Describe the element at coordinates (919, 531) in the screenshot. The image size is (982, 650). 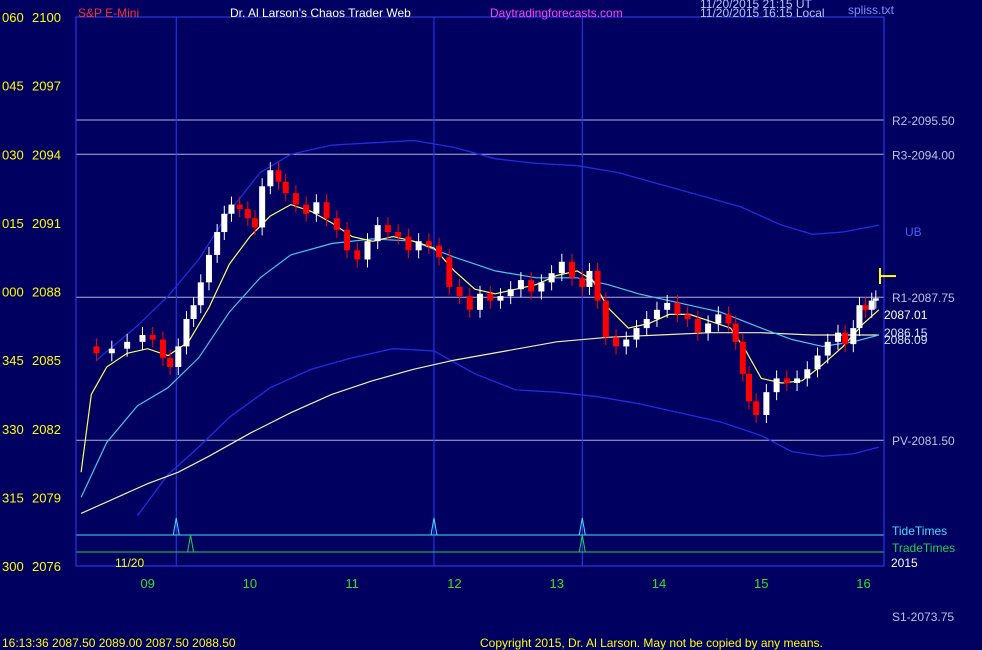
I see `event-row-label: TideTimes` at that location.